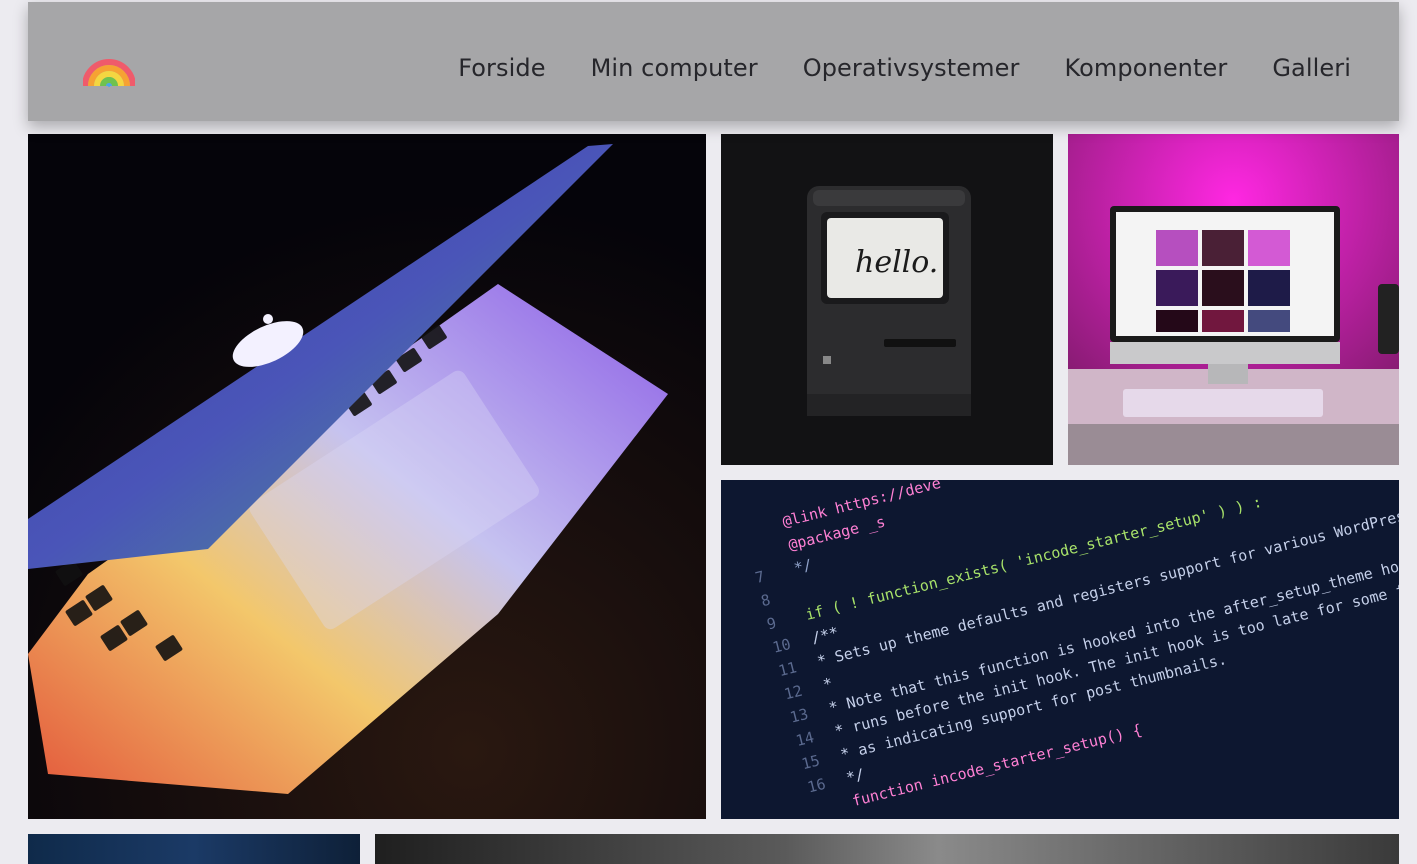  I want to click on gallery-image-imac-desk, so click(1233, 299).